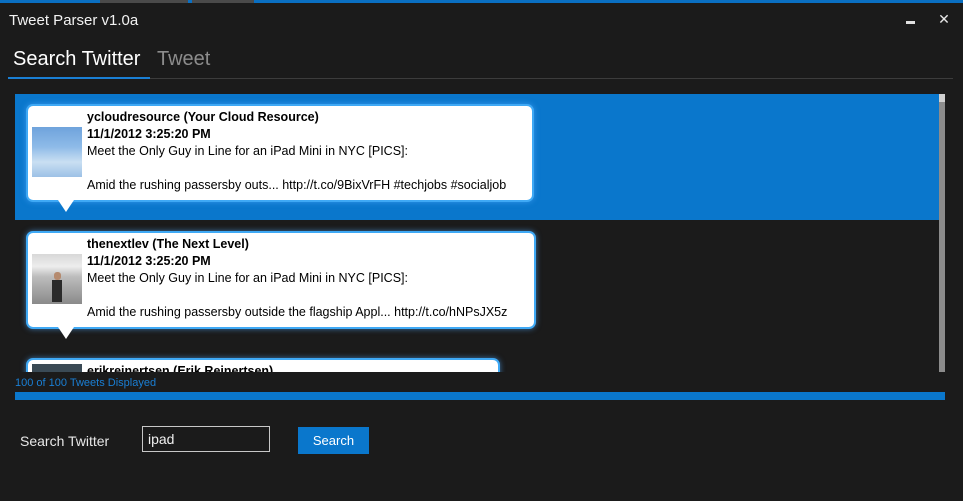  Describe the element at coordinates (180, 368) in the screenshot. I see `tweet-user: erikreinertsen (Erik Reinertsen)` at that location.